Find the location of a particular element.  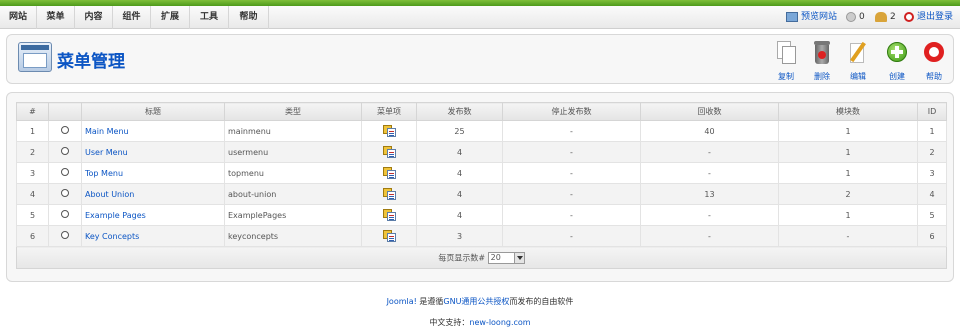

col-unpublished: 停止发布数 is located at coordinates (571, 111).